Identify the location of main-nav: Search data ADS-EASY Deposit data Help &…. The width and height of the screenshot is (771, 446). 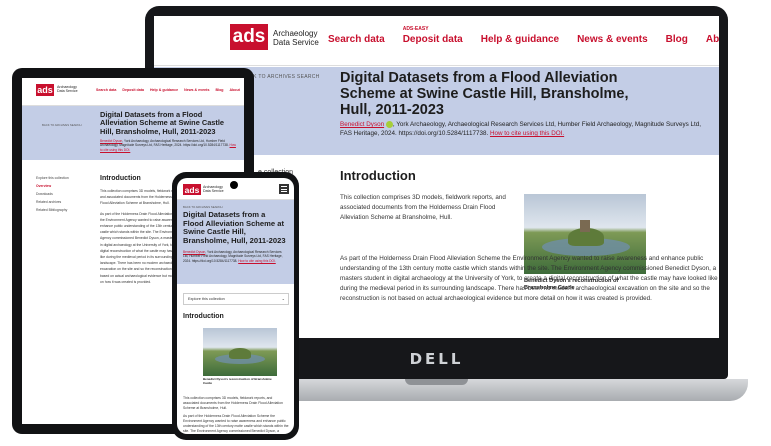
(523, 35).